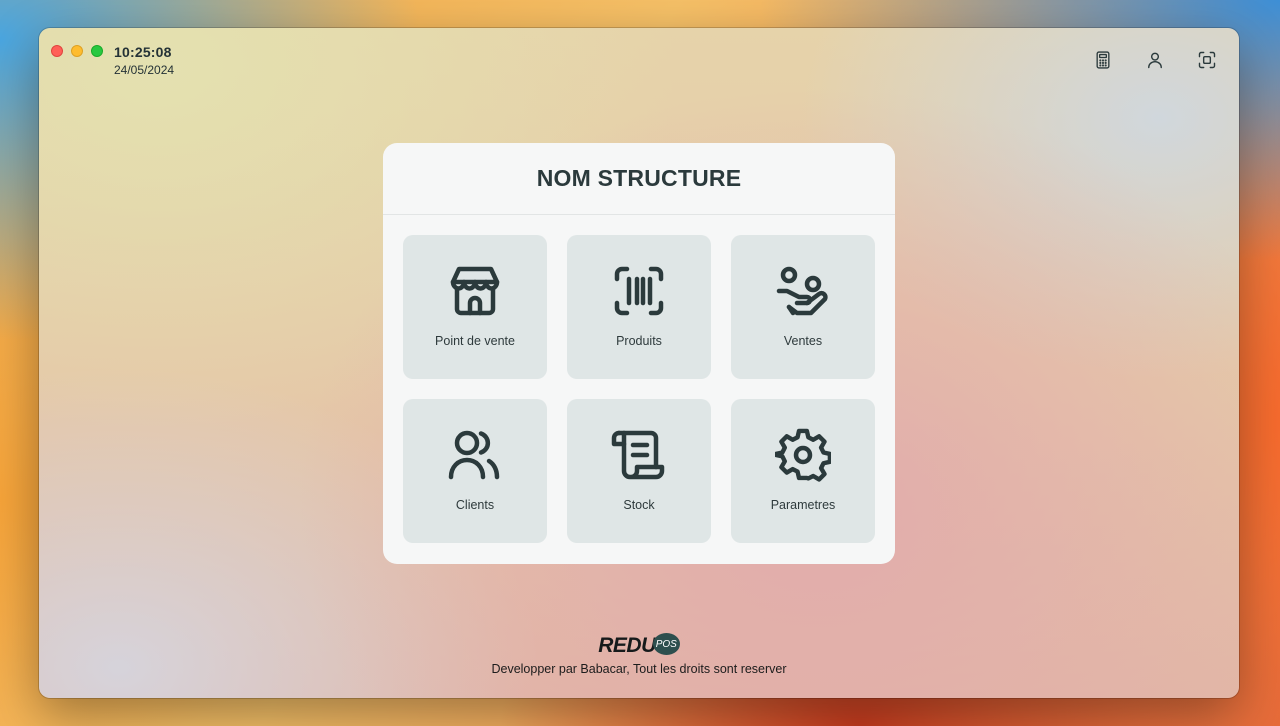  I want to click on tile-label: Clients, so click(475, 505).